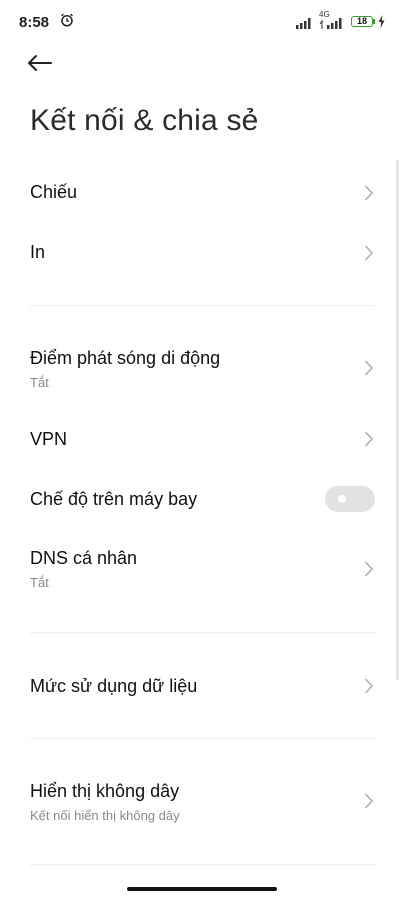 The height and width of the screenshot is (900, 405). What do you see at coordinates (54, 192) in the screenshot?
I see `item-label: Chiếu` at bounding box center [54, 192].